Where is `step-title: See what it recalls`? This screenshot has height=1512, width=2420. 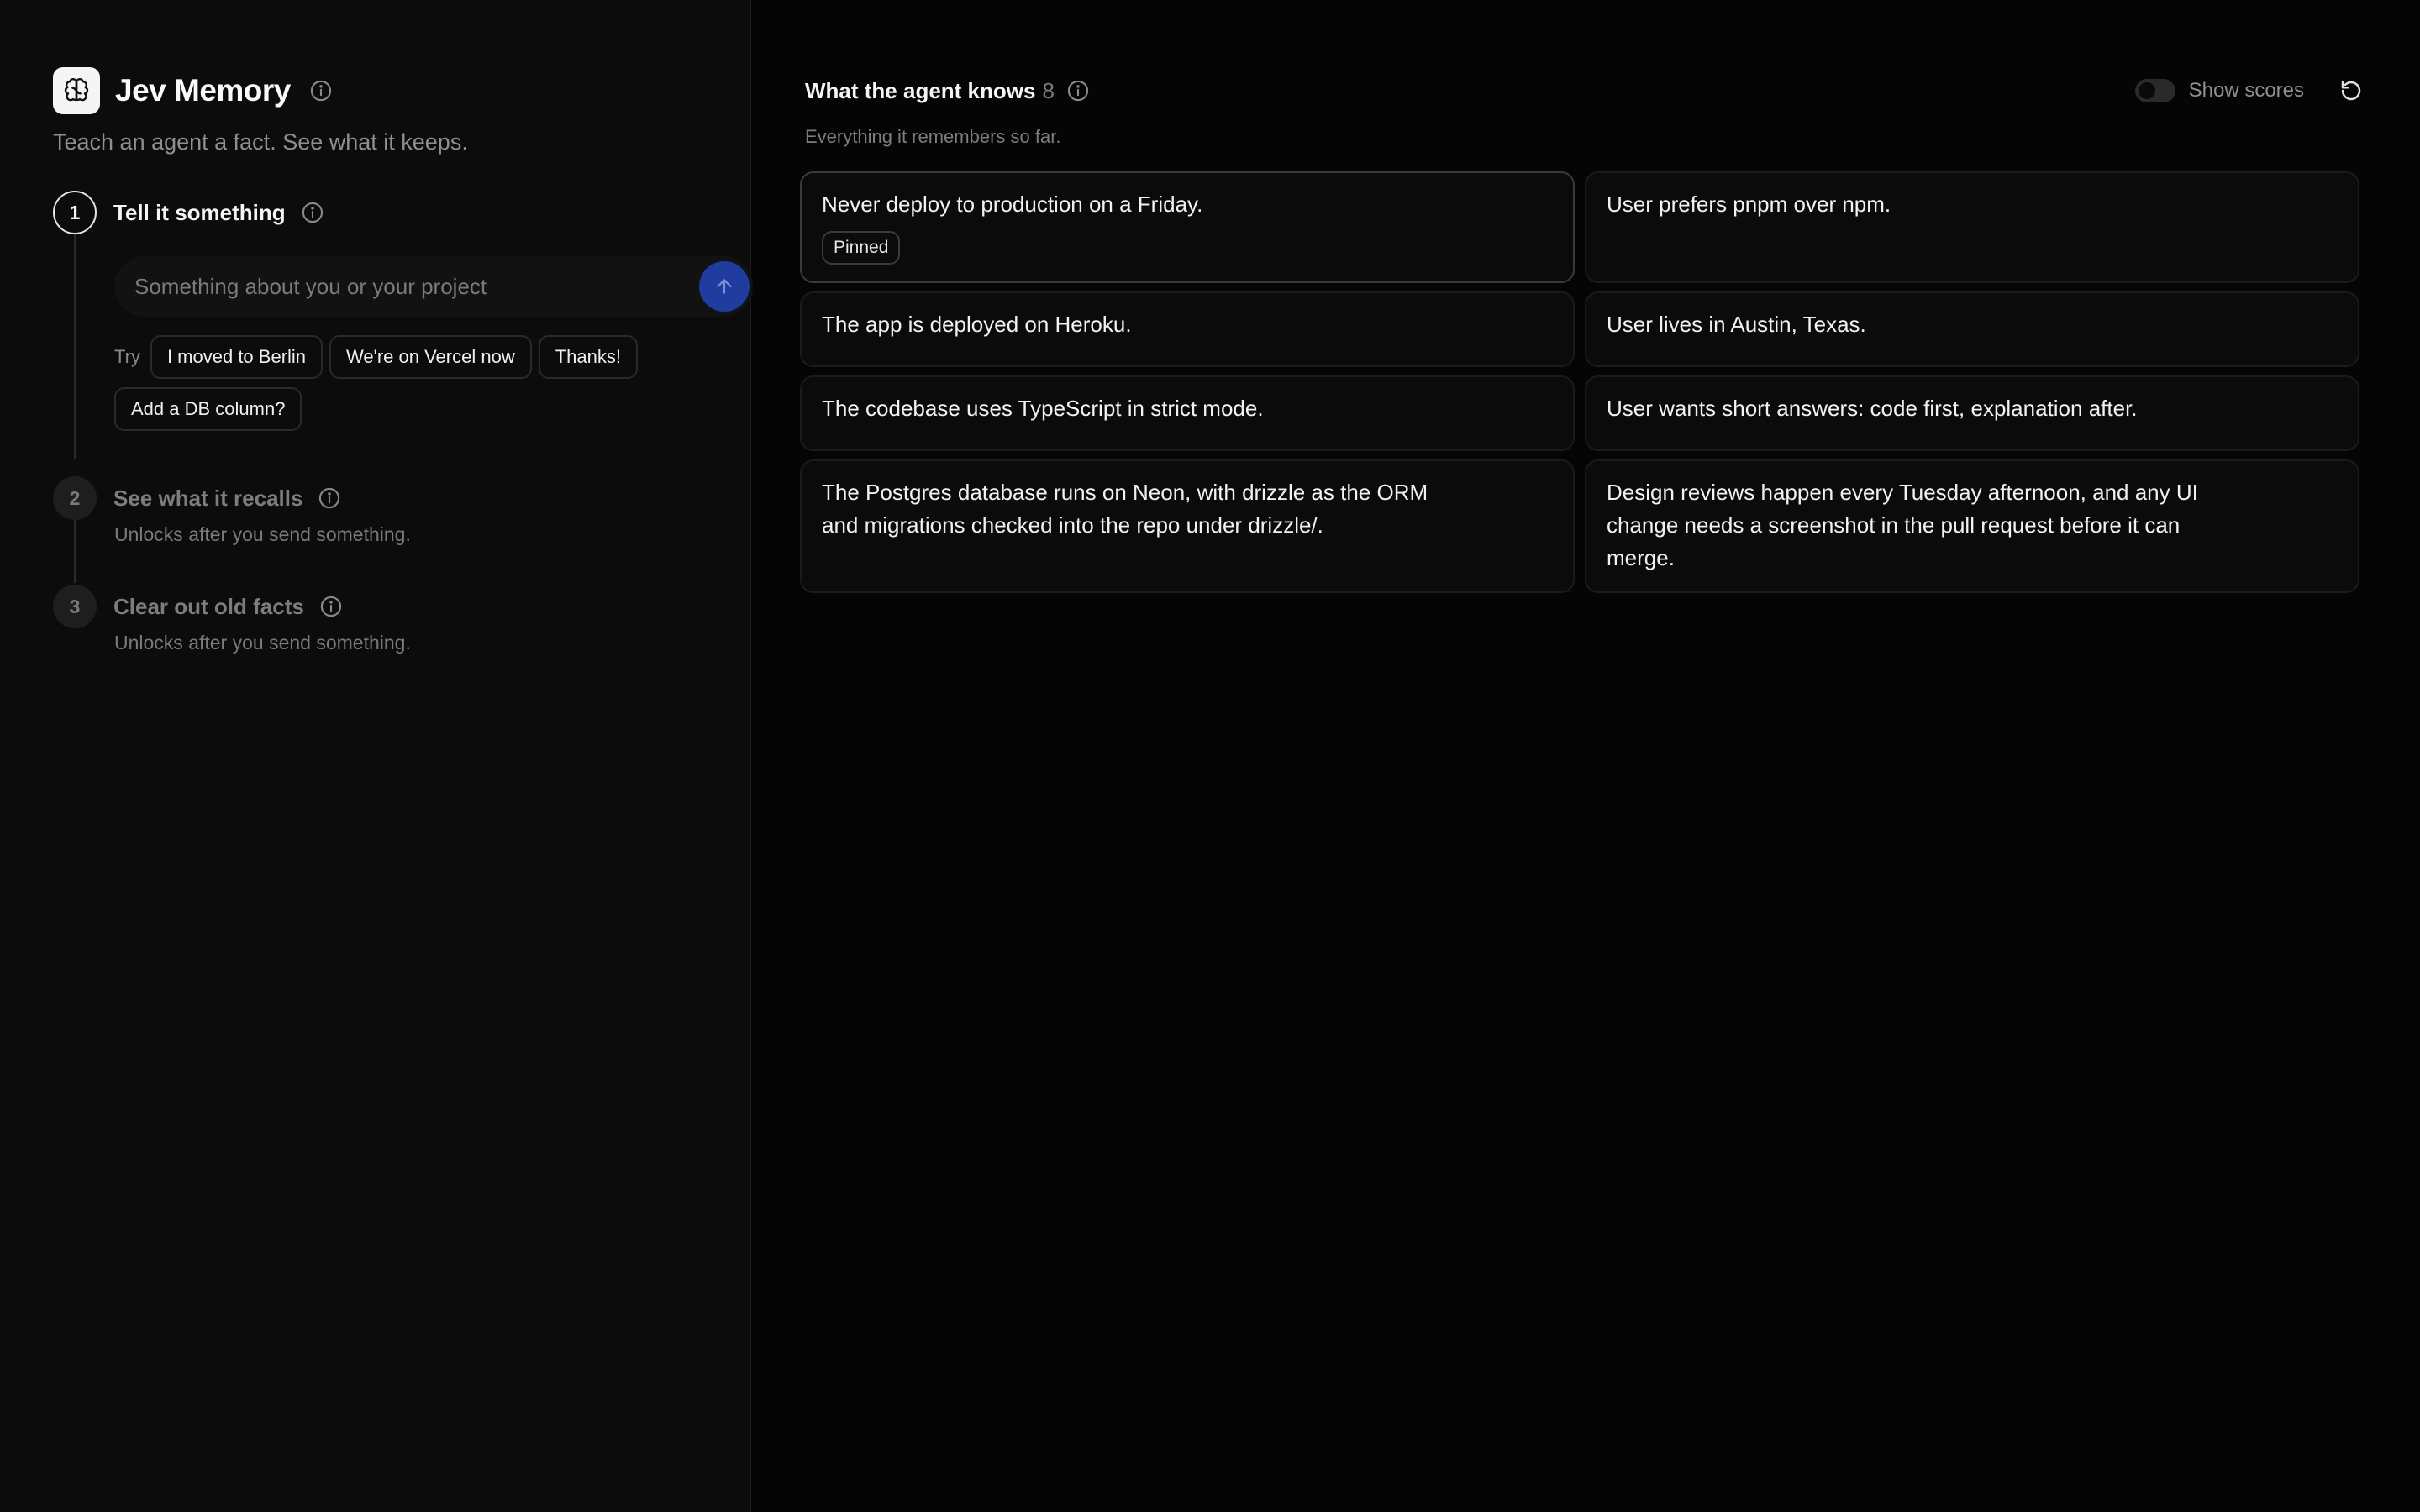 step-title: See what it recalls is located at coordinates (208, 498).